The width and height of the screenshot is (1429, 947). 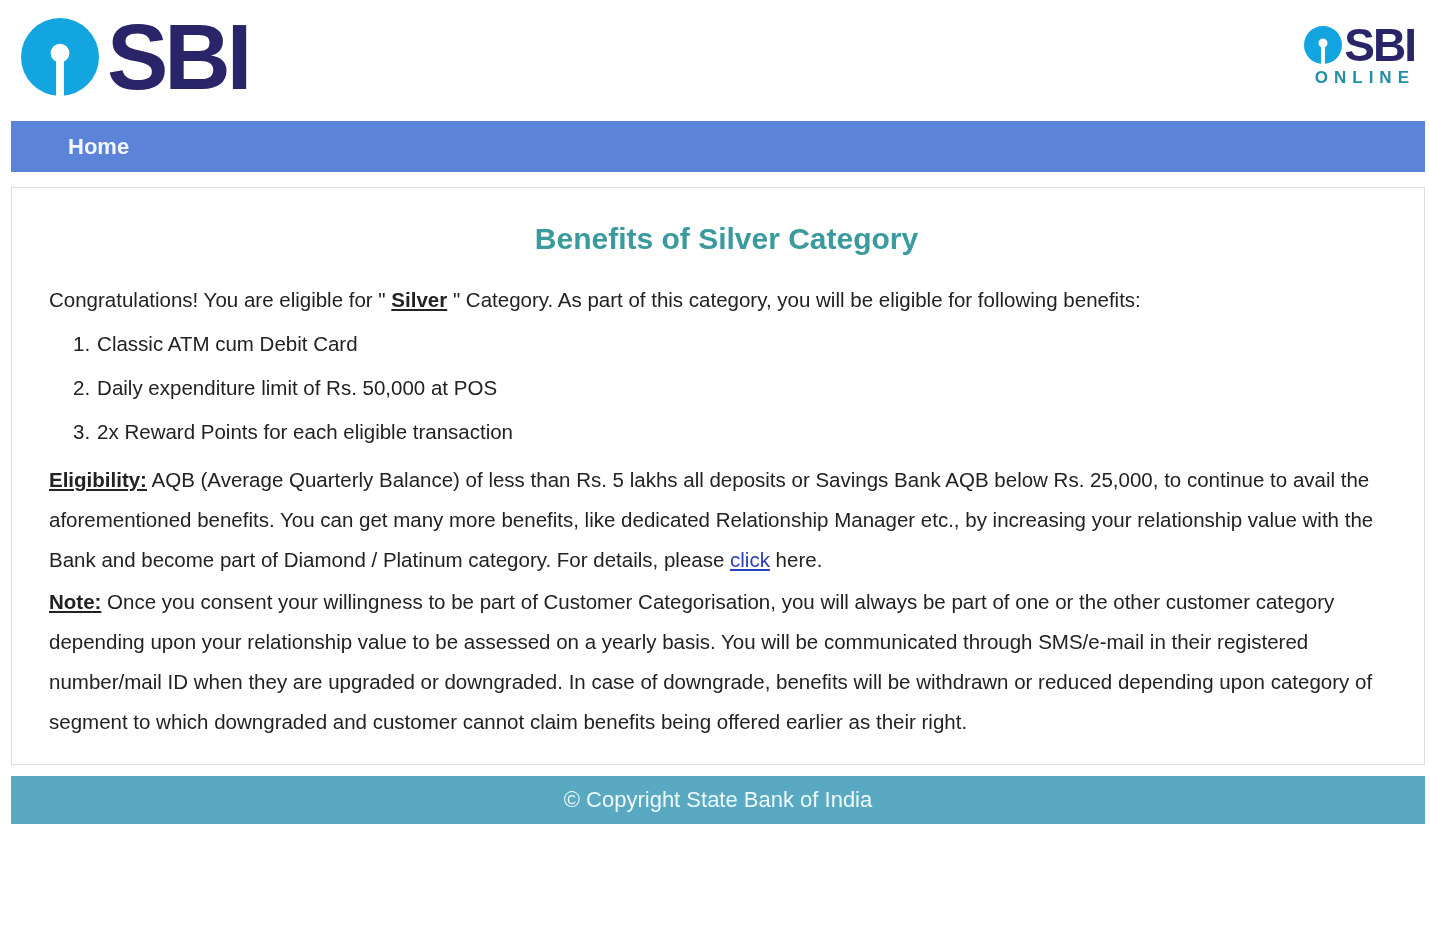 What do you see at coordinates (82, 388) in the screenshot?
I see `list-number: 2.` at bounding box center [82, 388].